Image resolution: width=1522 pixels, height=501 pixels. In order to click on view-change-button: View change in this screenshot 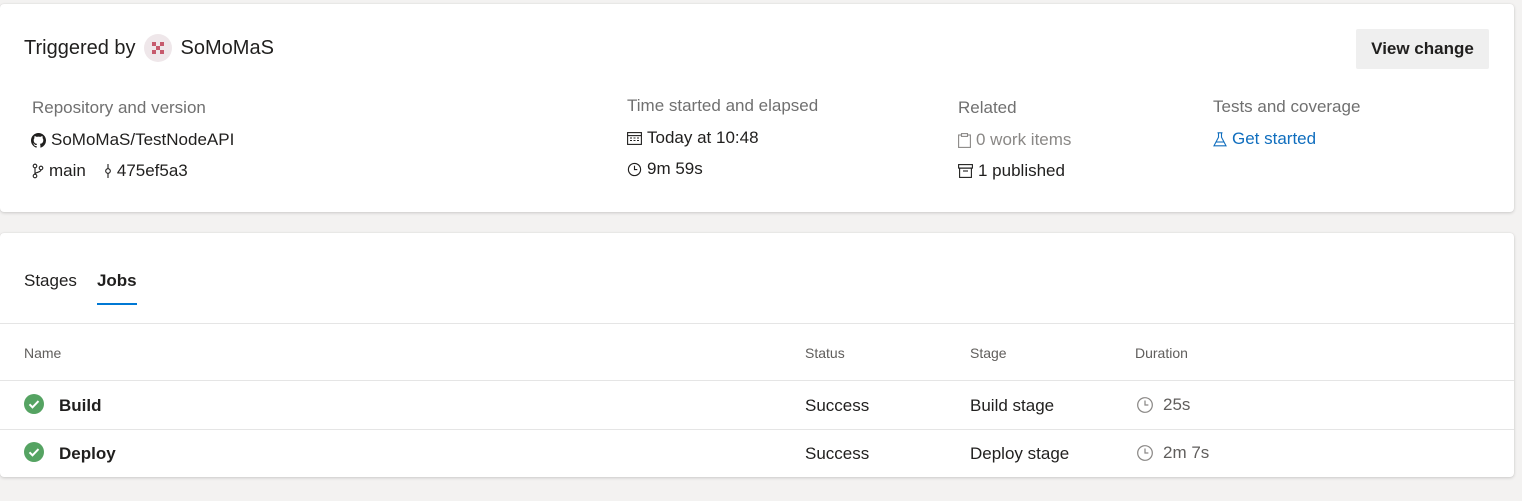, I will do `click(1422, 49)`.